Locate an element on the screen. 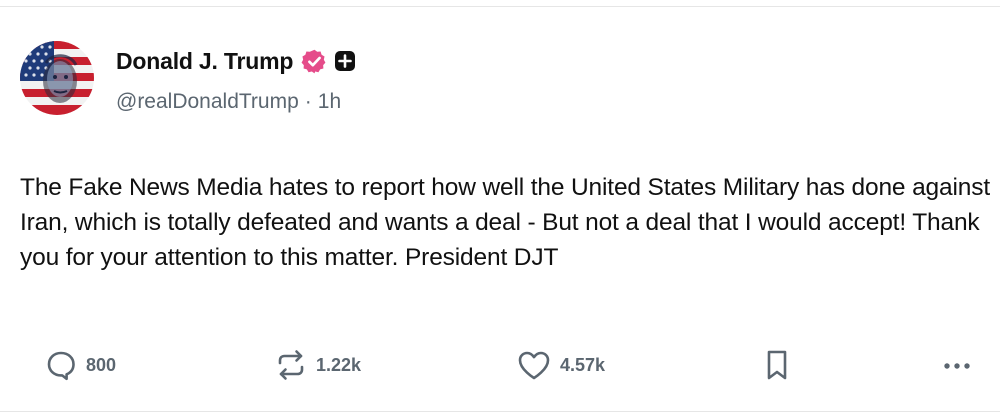 This screenshot has height=418, width=1000. heart-icon is located at coordinates (534, 365).